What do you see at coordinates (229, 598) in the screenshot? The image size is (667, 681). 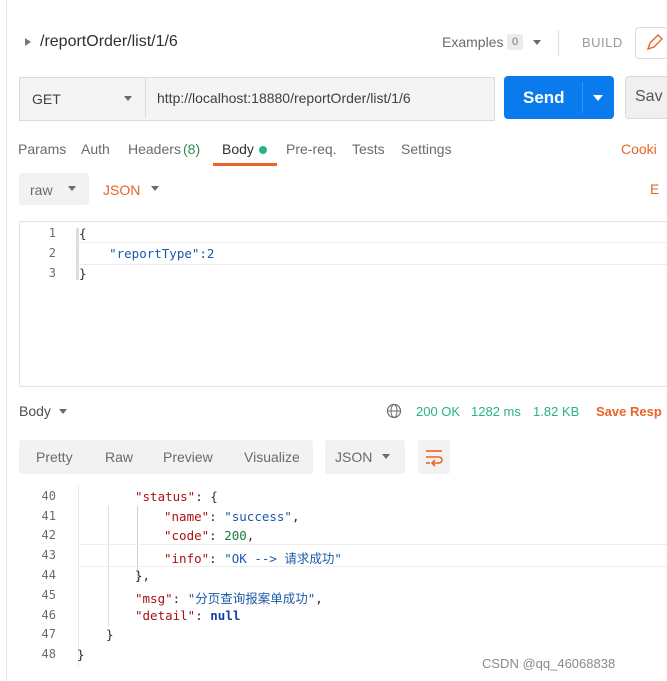 I see `code-line-45: "msg": "分页查询报案单成功",` at bounding box center [229, 598].